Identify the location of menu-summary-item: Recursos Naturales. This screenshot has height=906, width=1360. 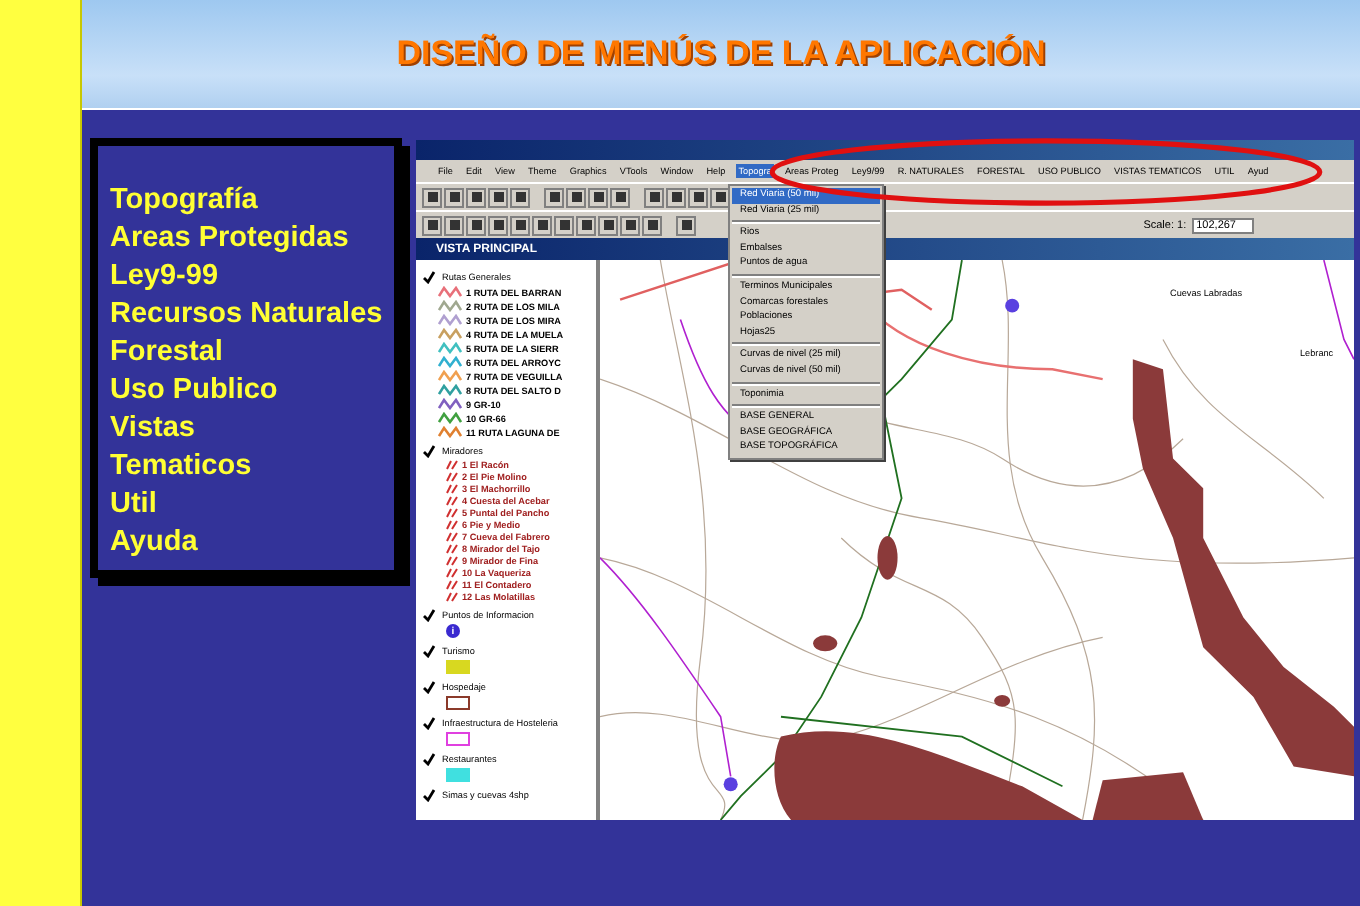
(247, 315).